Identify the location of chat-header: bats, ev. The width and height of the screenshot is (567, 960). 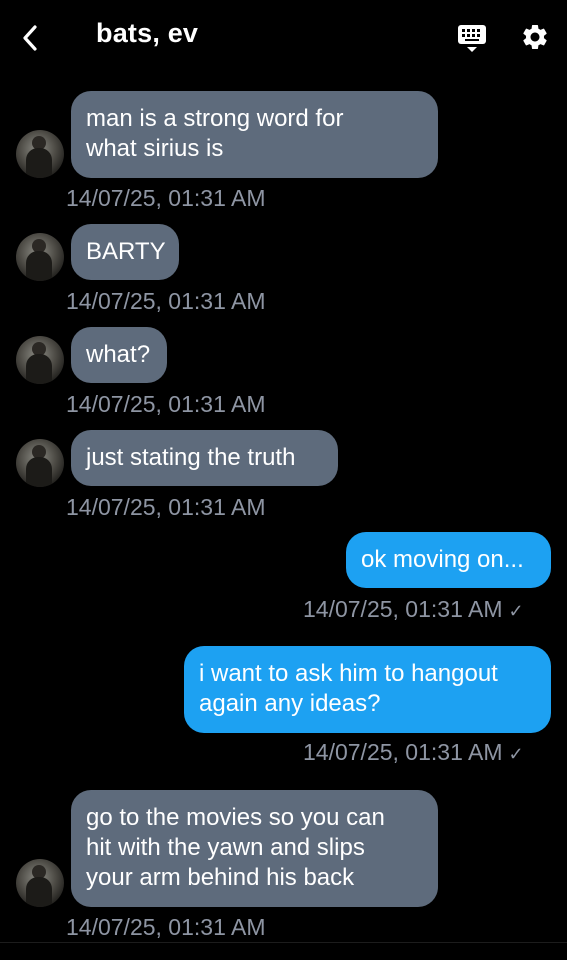
(283, 38).